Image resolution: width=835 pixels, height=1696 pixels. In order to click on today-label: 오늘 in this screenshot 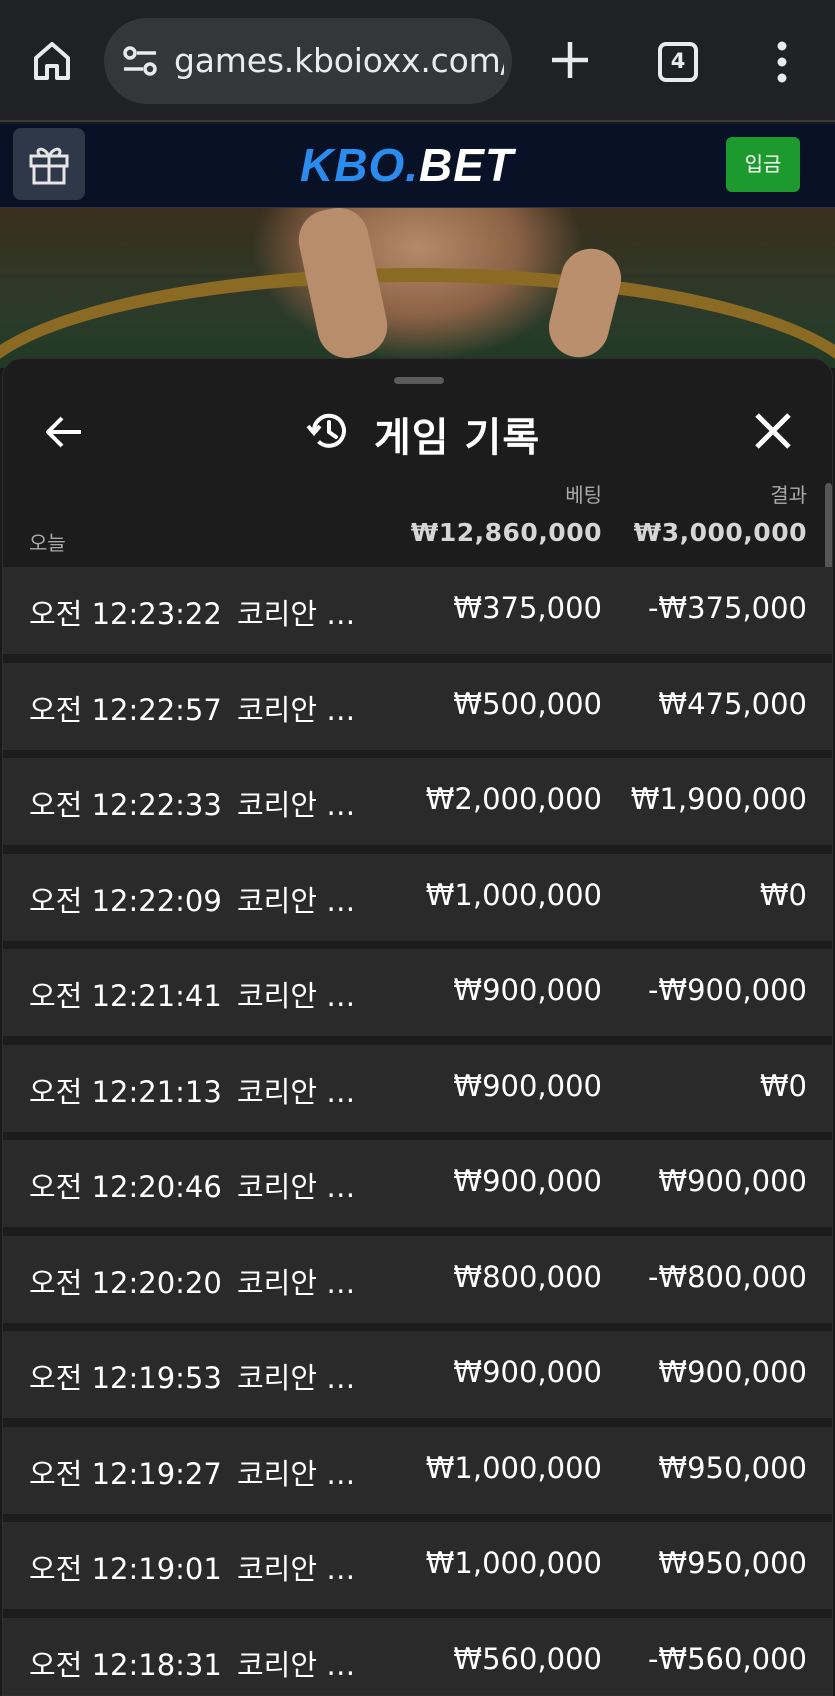, I will do `click(47, 543)`.